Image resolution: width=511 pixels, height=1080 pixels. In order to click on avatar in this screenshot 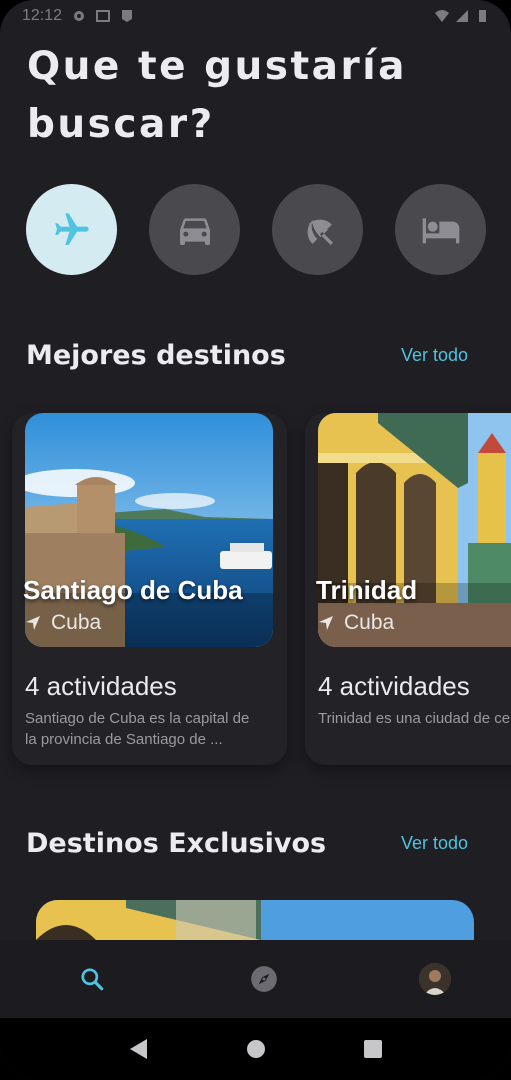, I will do `click(435, 979)`.